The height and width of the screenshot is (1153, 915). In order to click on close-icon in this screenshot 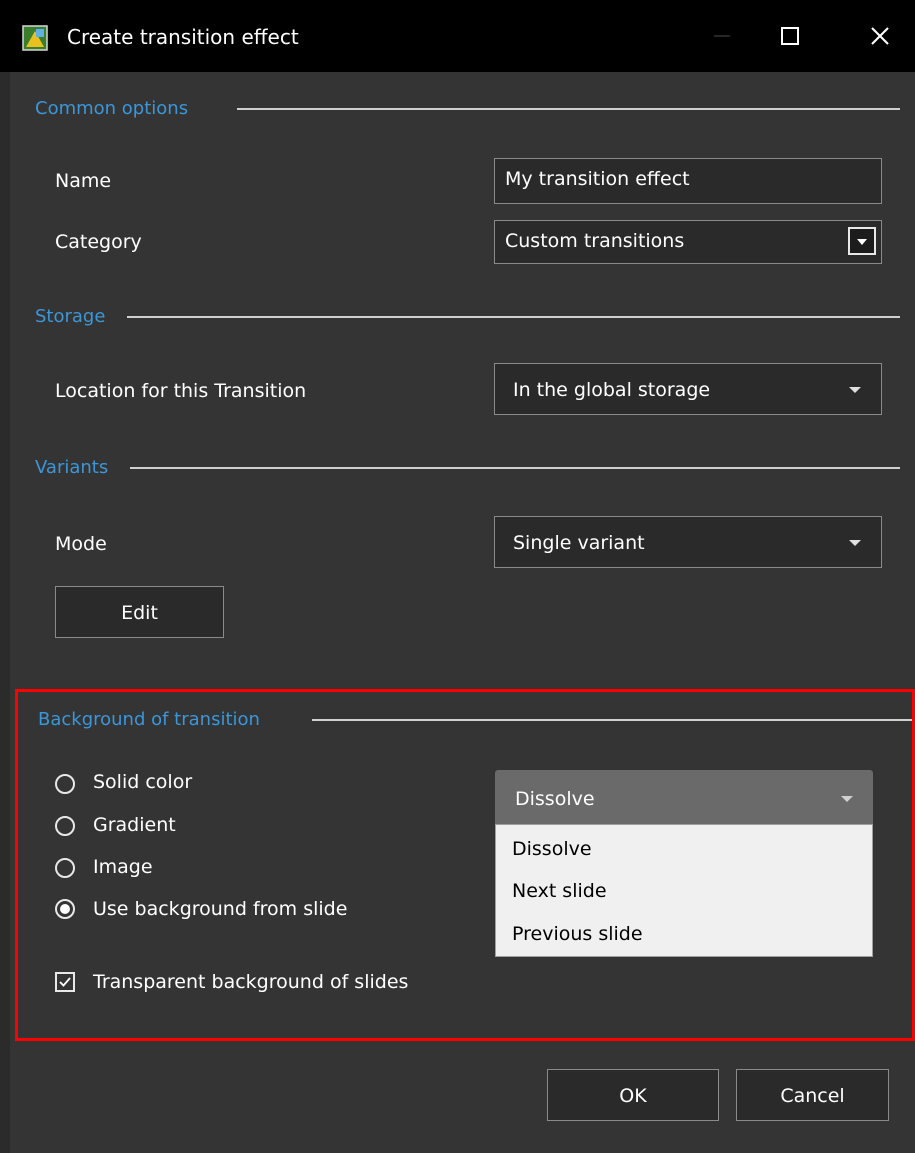, I will do `click(880, 36)`.